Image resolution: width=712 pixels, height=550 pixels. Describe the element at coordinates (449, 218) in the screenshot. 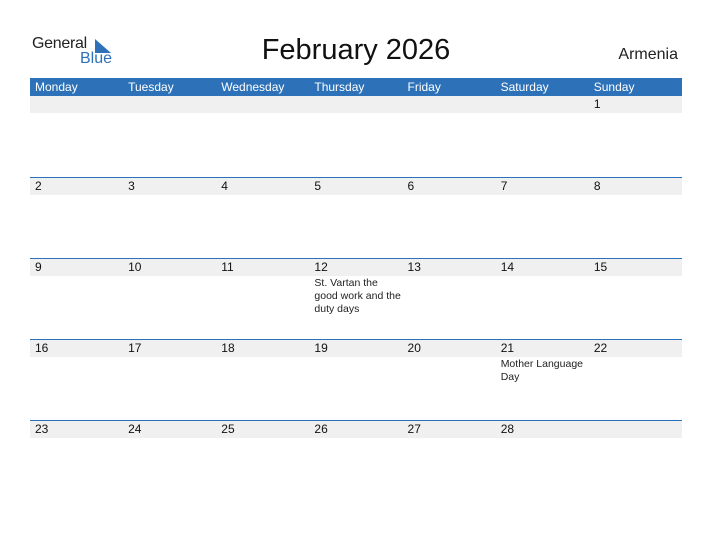

I see `day-cell: 6` at that location.